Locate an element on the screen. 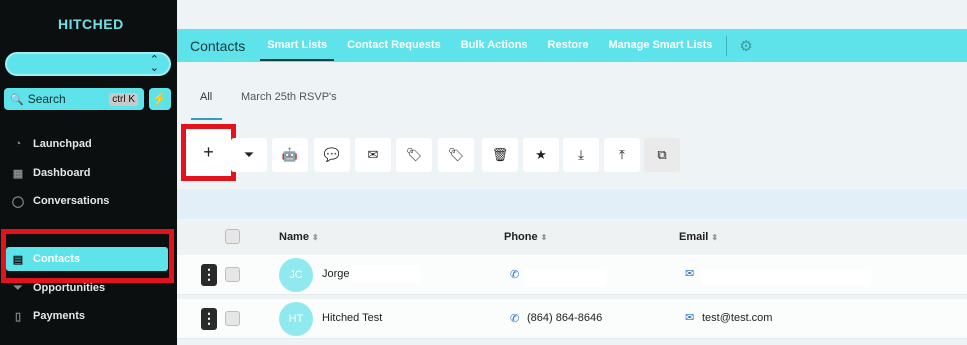  sidebar-item-label: Dashboard is located at coordinates (62, 173).